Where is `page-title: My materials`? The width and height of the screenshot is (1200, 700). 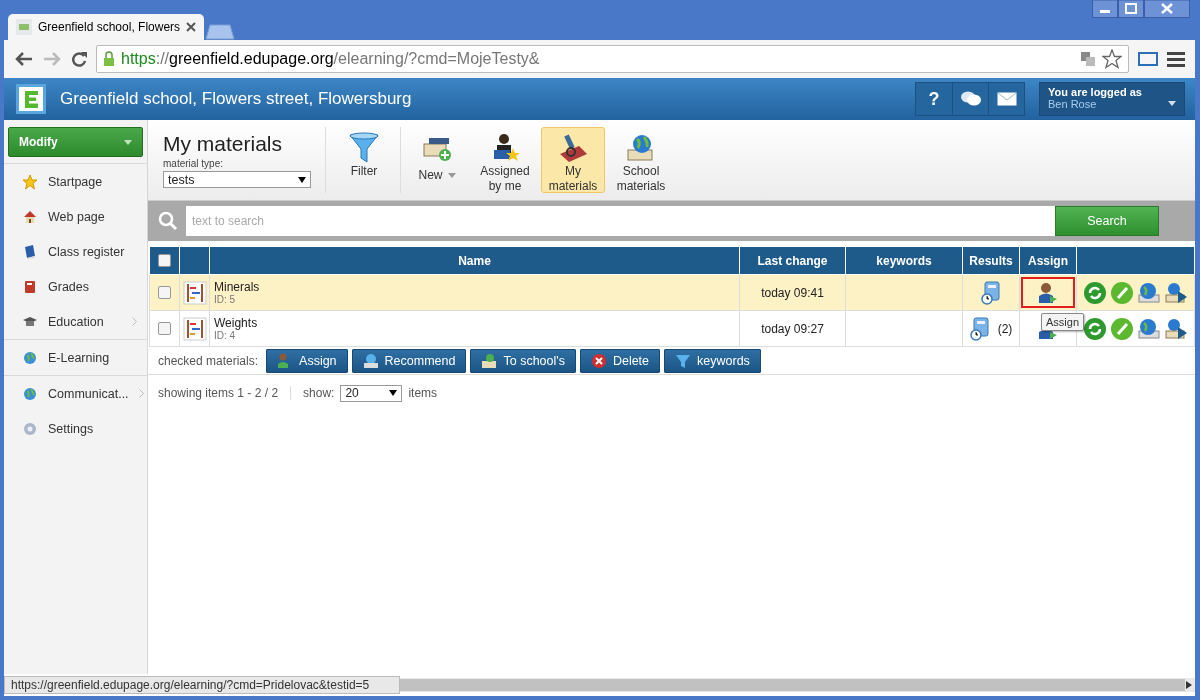 page-title: My materials is located at coordinates (223, 144).